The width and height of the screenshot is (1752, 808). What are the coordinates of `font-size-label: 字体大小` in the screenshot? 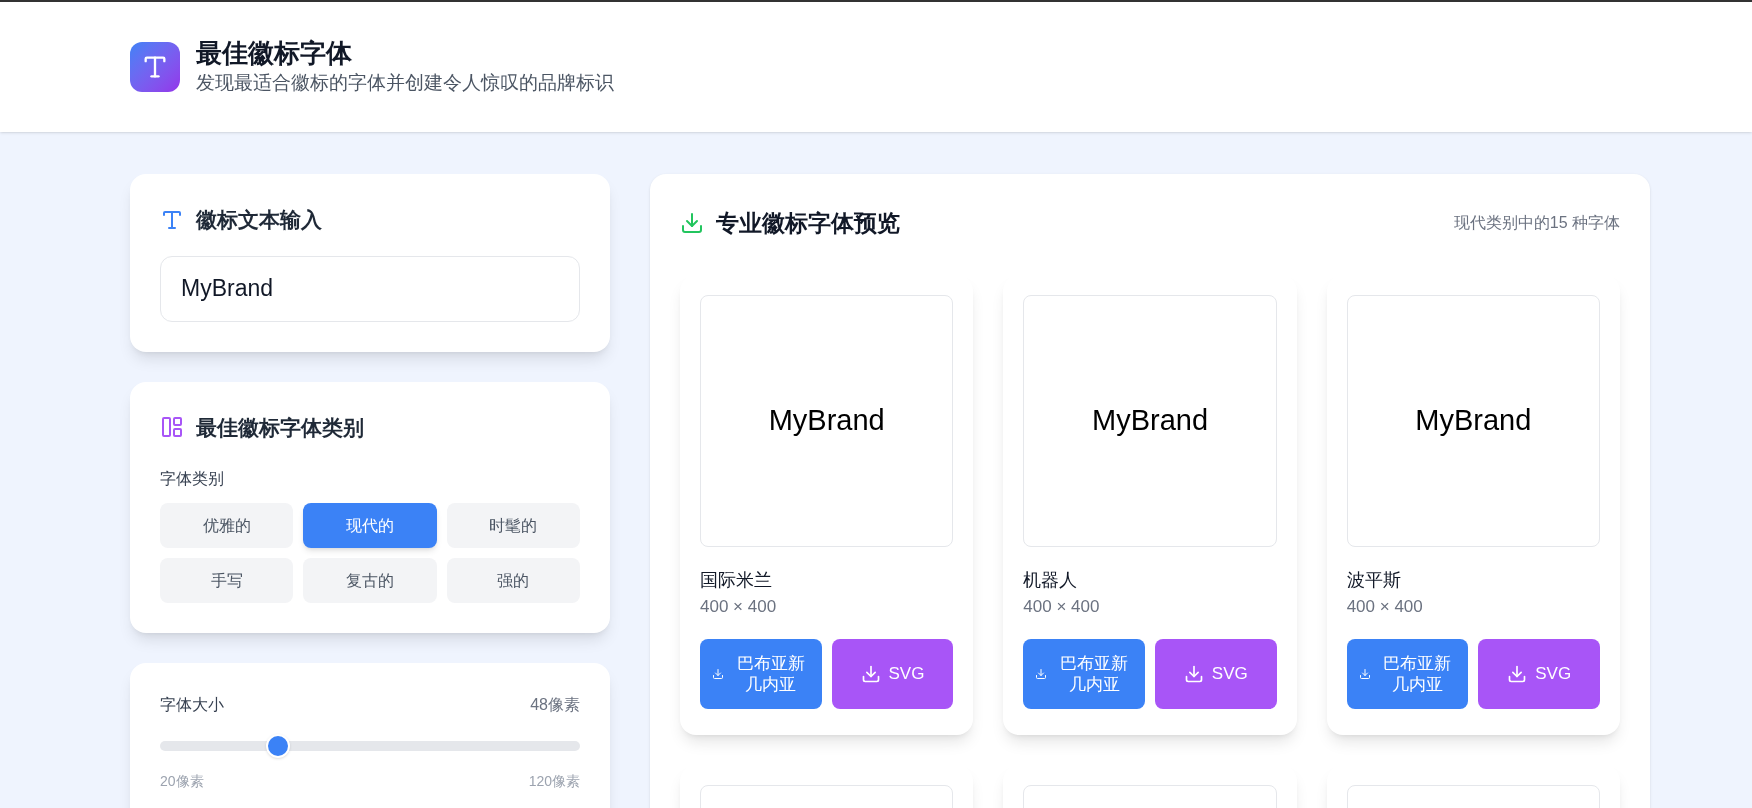 It's located at (192, 705).